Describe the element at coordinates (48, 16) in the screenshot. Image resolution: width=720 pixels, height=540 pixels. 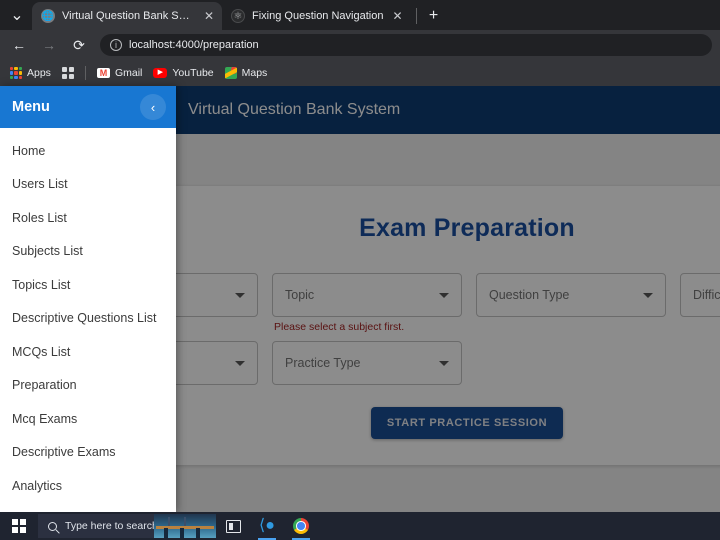
I see `globe-icon: 🌐` at that location.